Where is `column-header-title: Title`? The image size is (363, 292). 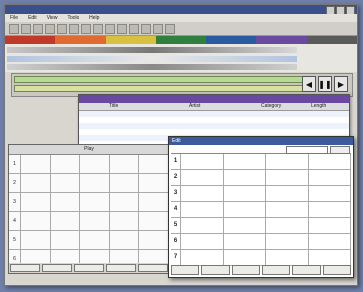
column-header-title: Title is located at coordinates (147, 106).